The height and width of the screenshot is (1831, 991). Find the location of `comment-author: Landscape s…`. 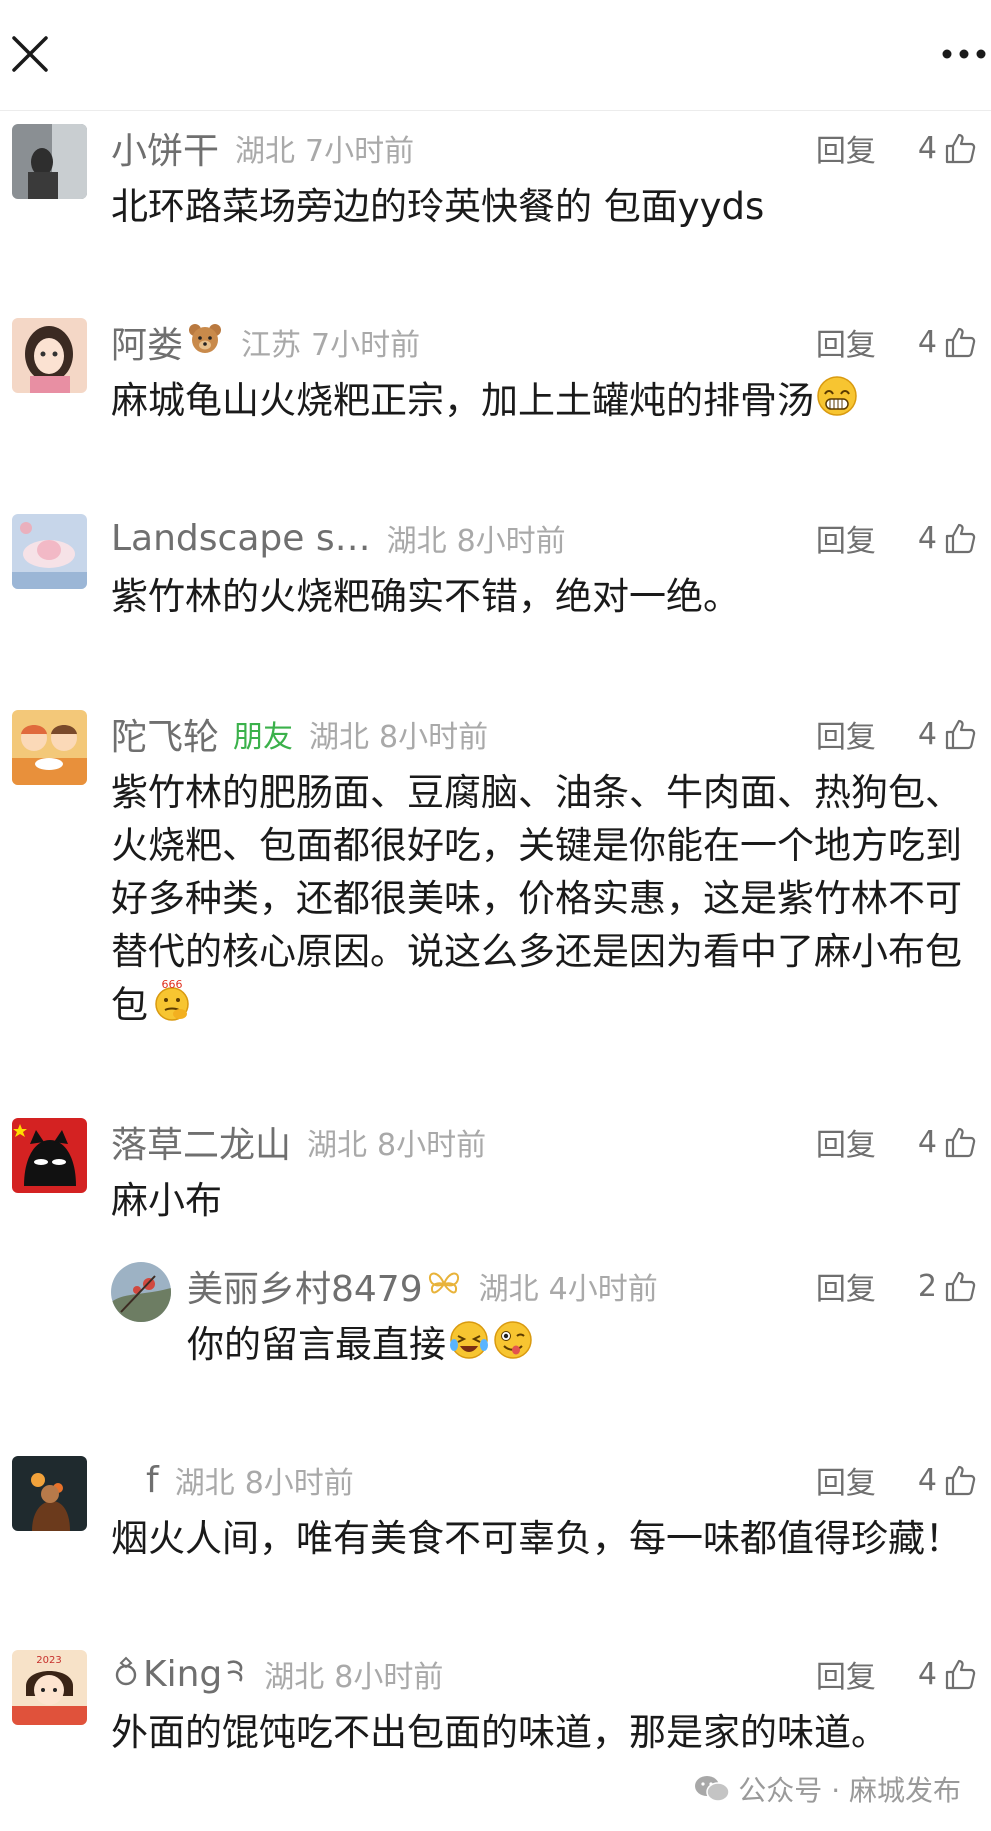

comment-author: Landscape s… is located at coordinates (241, 538).